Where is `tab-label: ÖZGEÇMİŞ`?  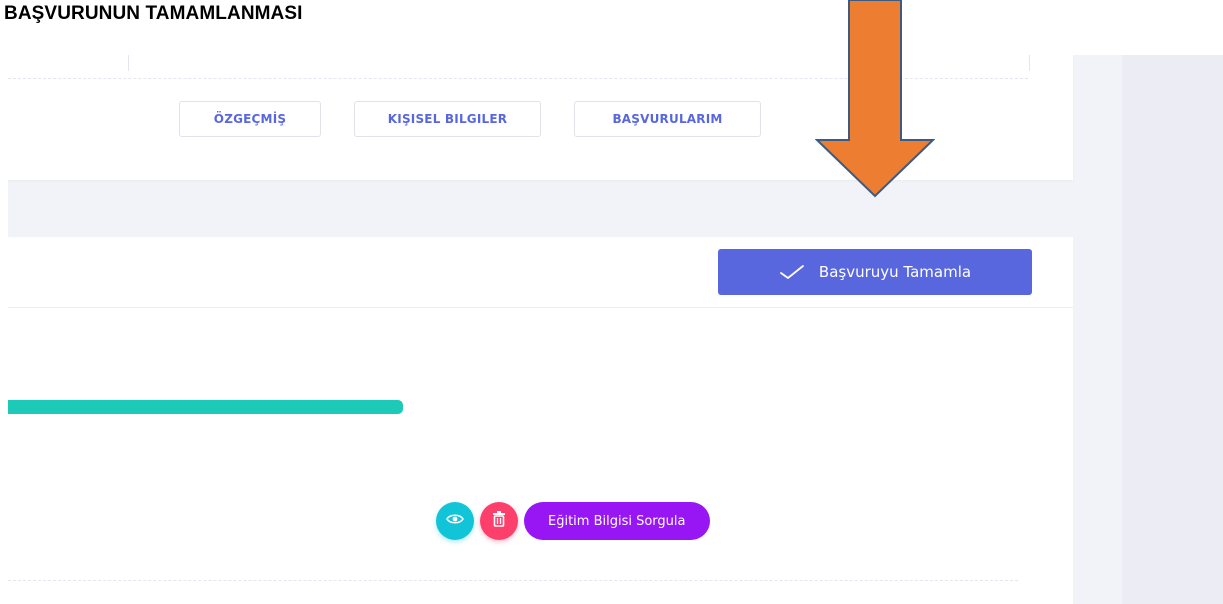
tab-label: ÖZGEÇMİŞ is located at coordinates (250, 119).